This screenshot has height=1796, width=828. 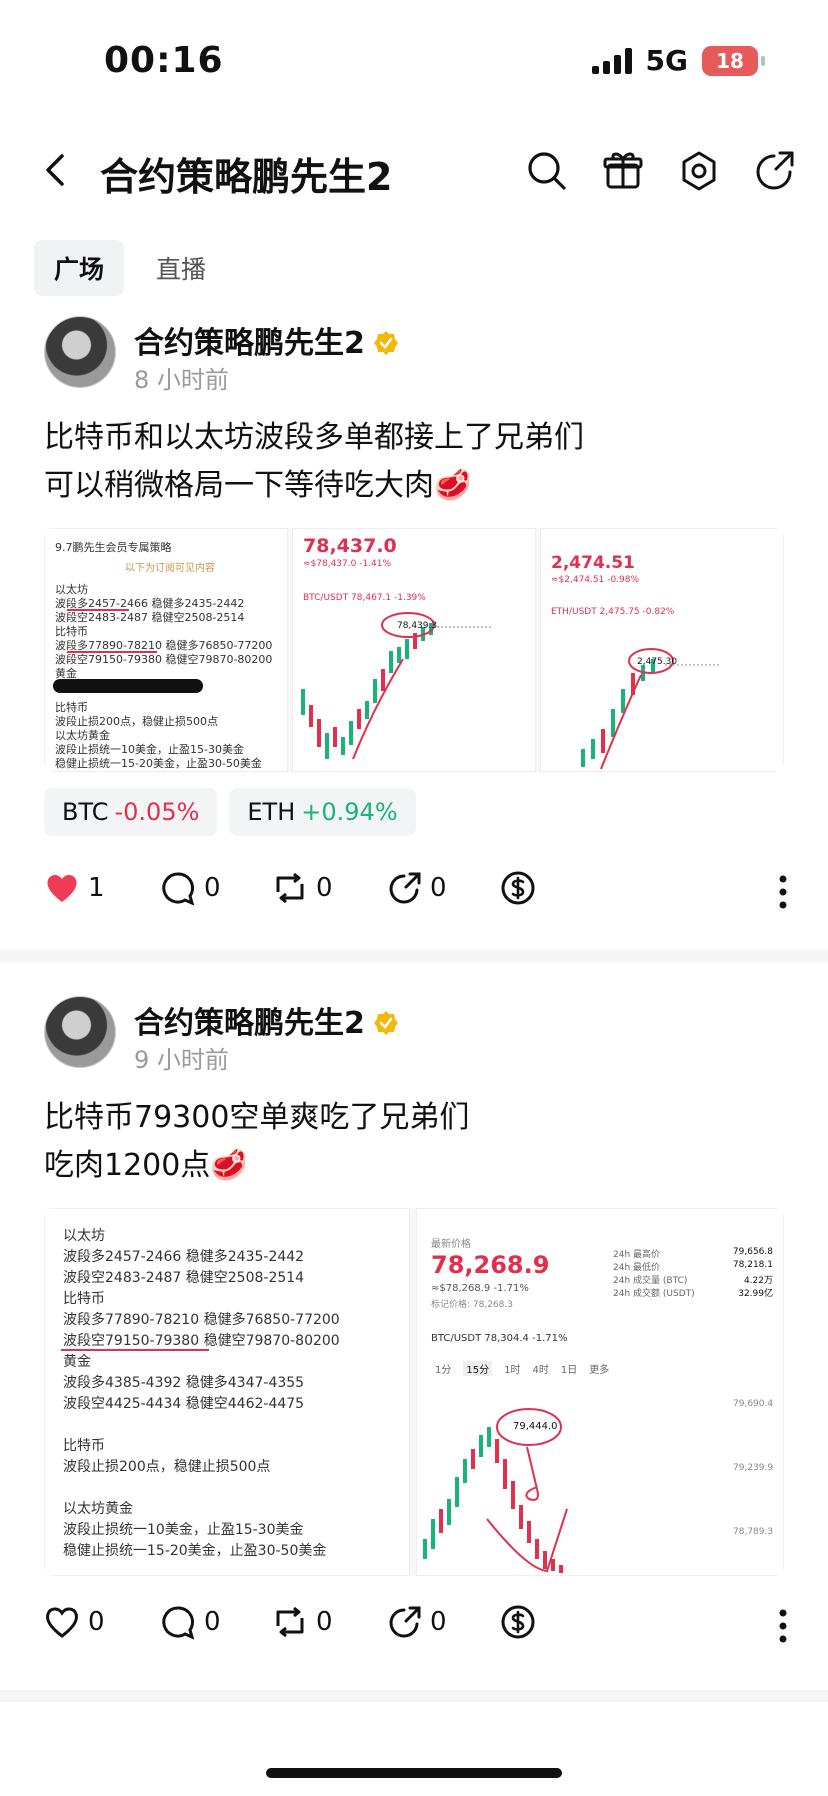 What do you see at coordinates (367, 691) in the screenshot?
I see `candles` at bounding box center [367, 691].